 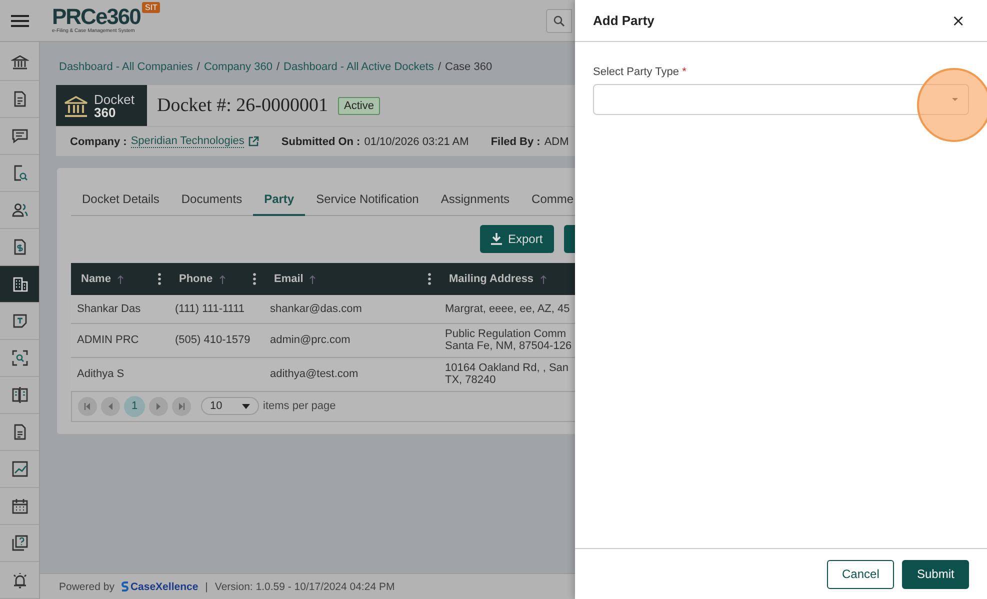 I want to click on tab: Comme, so click(x=547, y=200).